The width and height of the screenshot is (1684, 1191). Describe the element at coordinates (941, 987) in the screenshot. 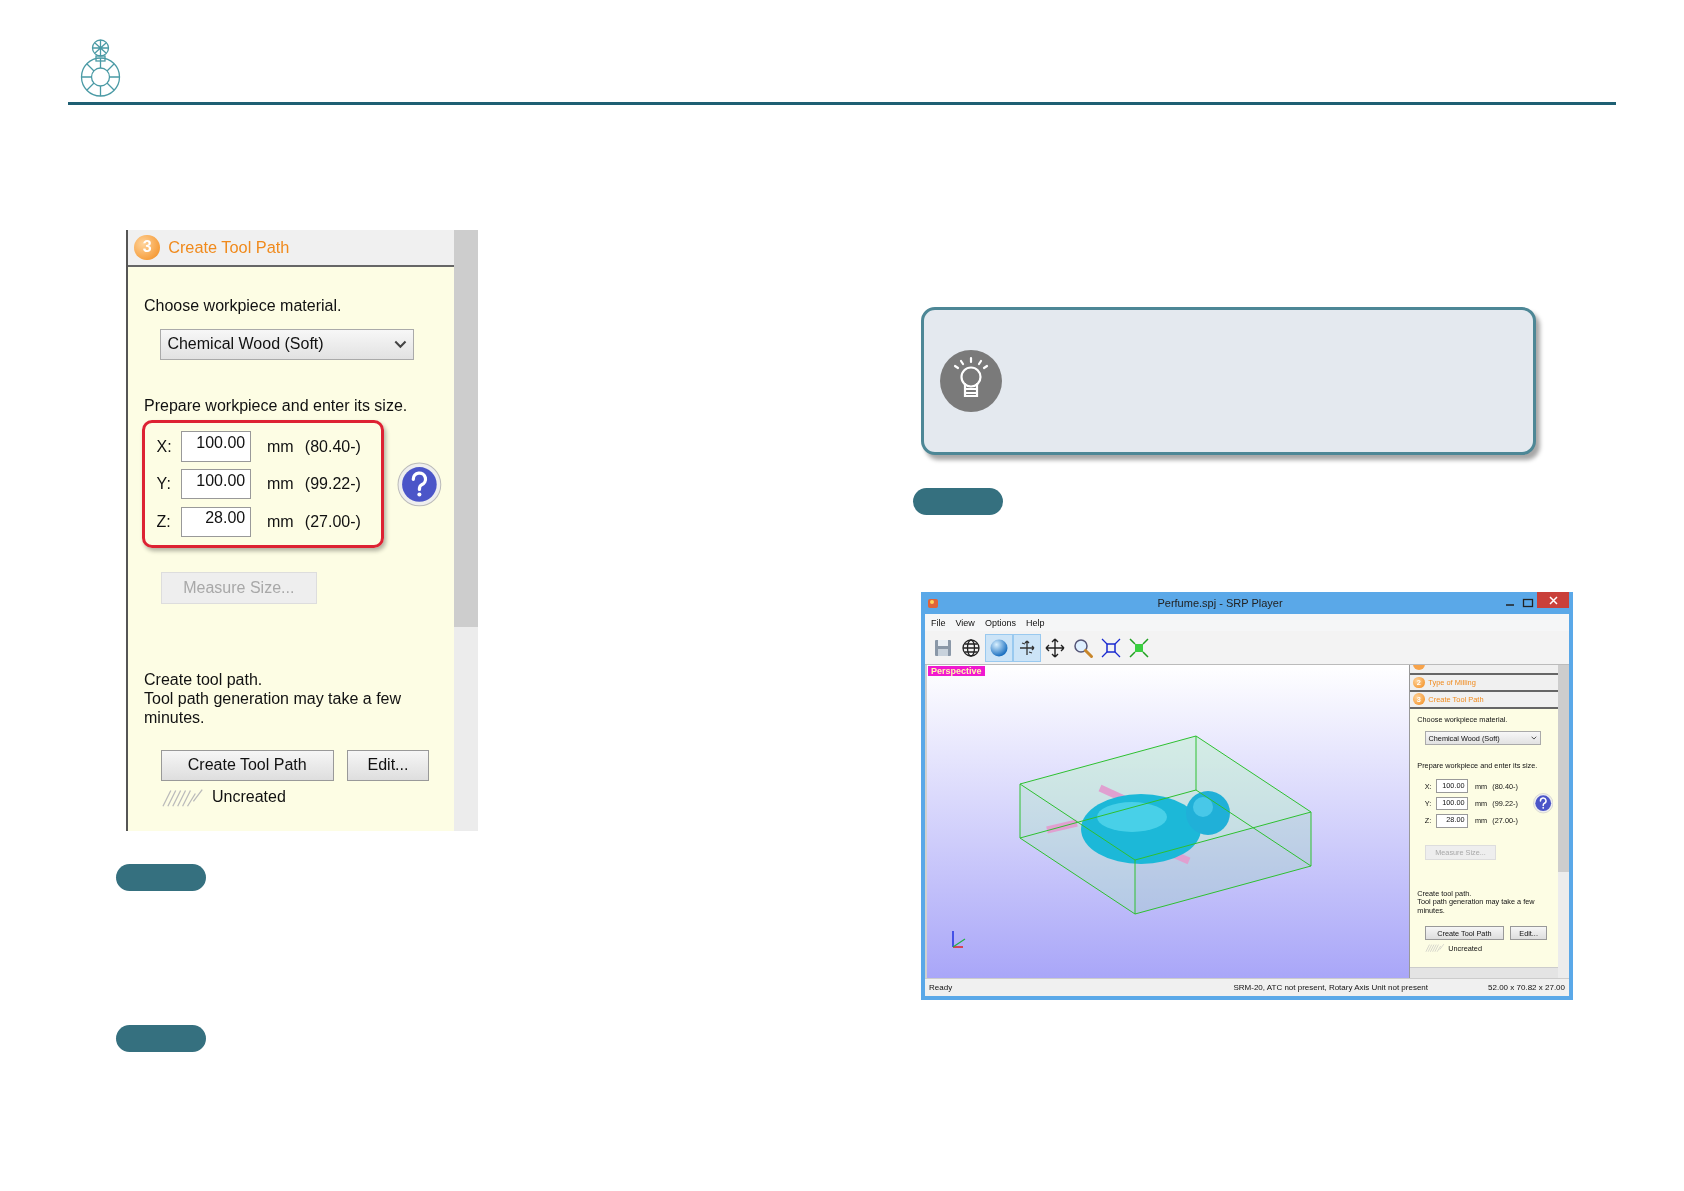

I see `status-text: Ready` at that location.